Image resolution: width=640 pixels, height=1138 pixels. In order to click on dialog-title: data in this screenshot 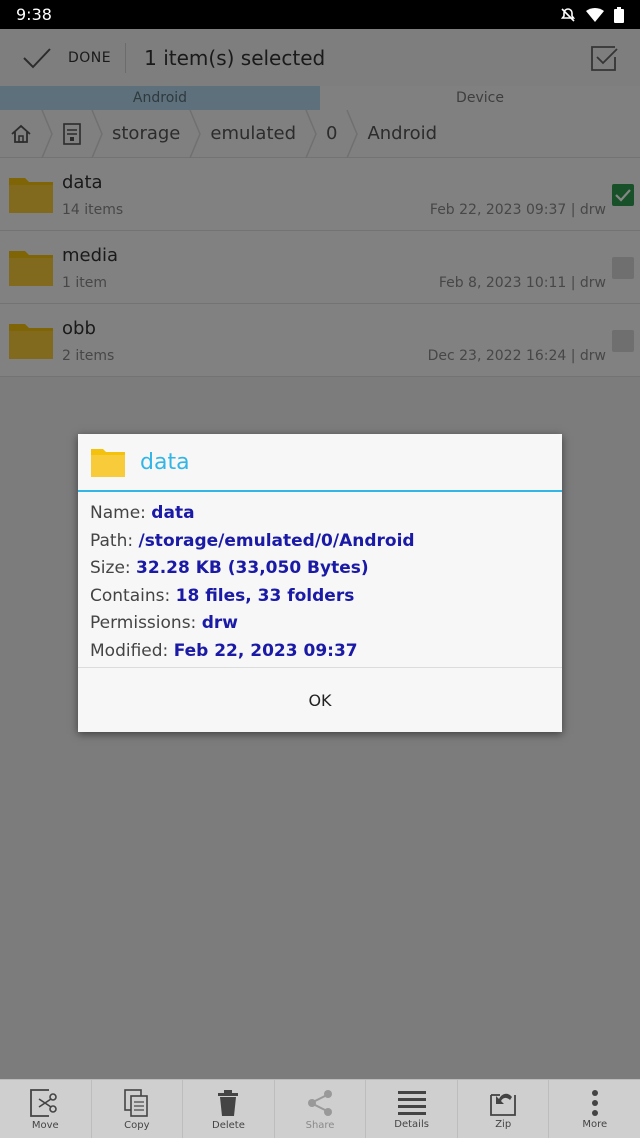, I will do `click(165, 462)`.